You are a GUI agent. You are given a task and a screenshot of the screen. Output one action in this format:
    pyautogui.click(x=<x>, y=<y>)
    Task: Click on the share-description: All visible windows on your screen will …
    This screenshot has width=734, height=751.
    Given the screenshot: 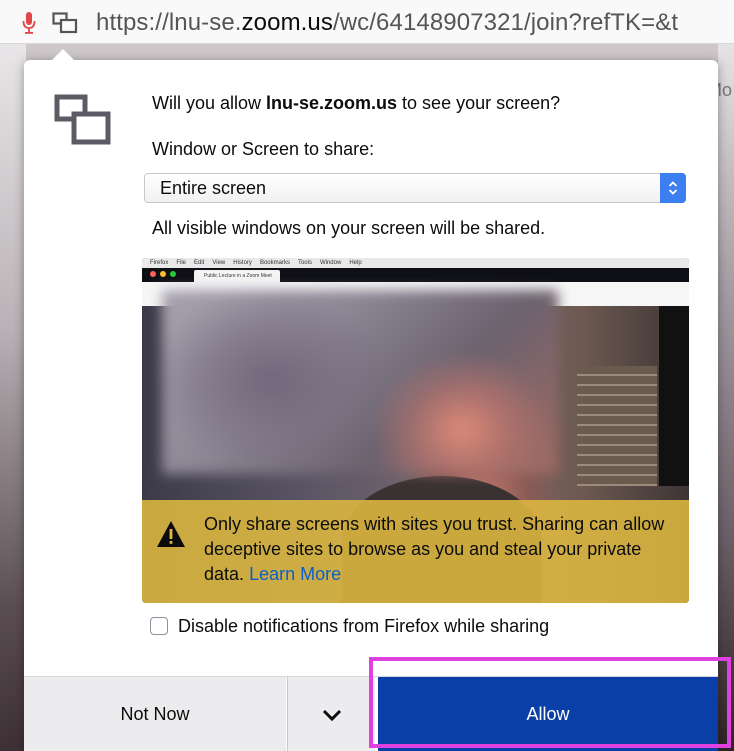 What is the action you would take?
    pyautogui.click(x=349, y=228)
    